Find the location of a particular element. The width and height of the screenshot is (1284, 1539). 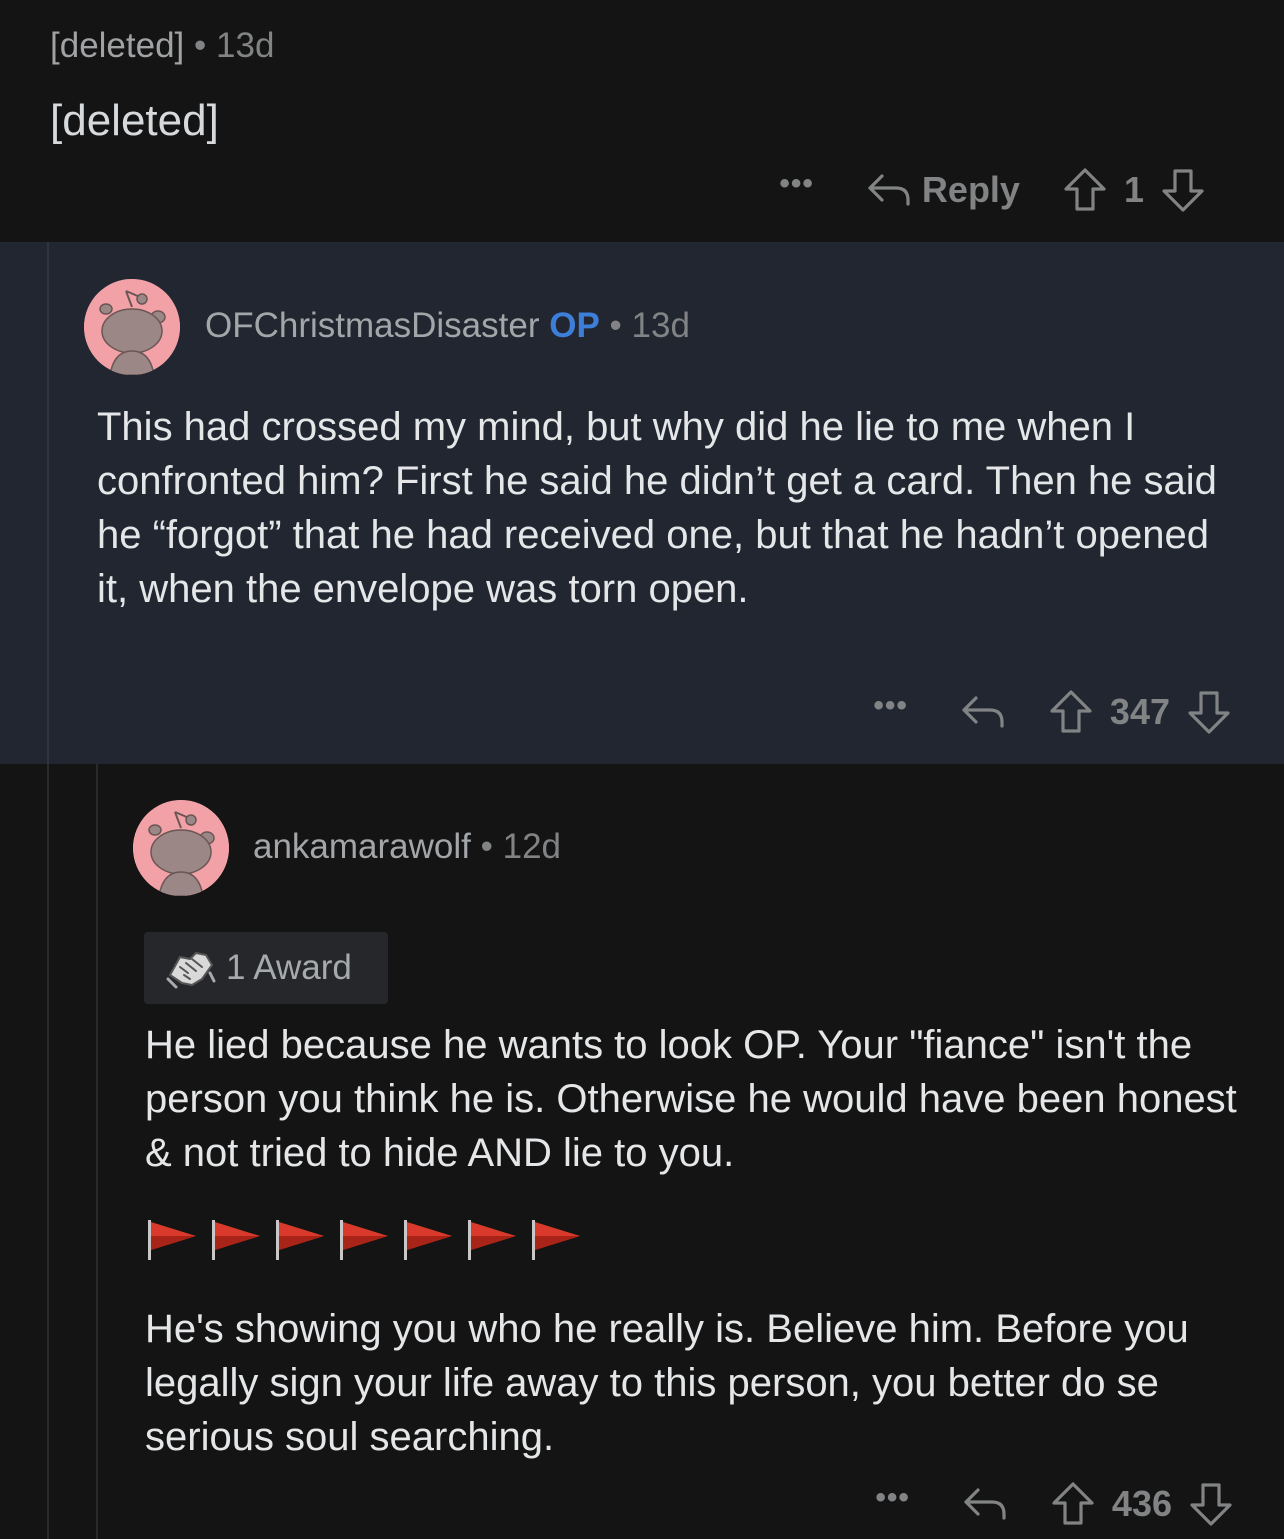

red-flags-row is located at coordinates (370, 1239).